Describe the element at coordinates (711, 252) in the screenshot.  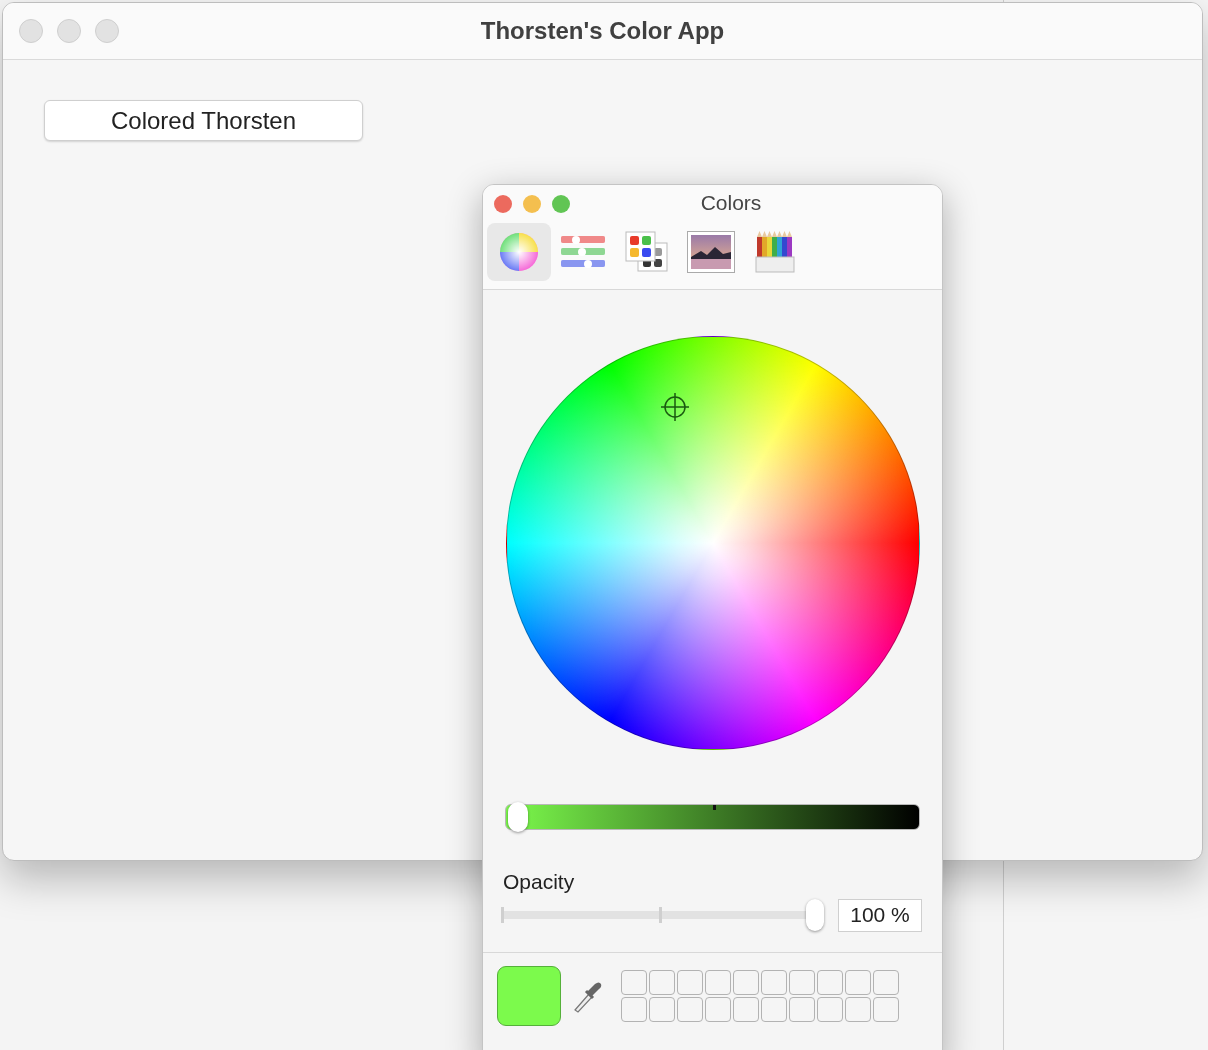
I see `landscape-image-icon` at that location.